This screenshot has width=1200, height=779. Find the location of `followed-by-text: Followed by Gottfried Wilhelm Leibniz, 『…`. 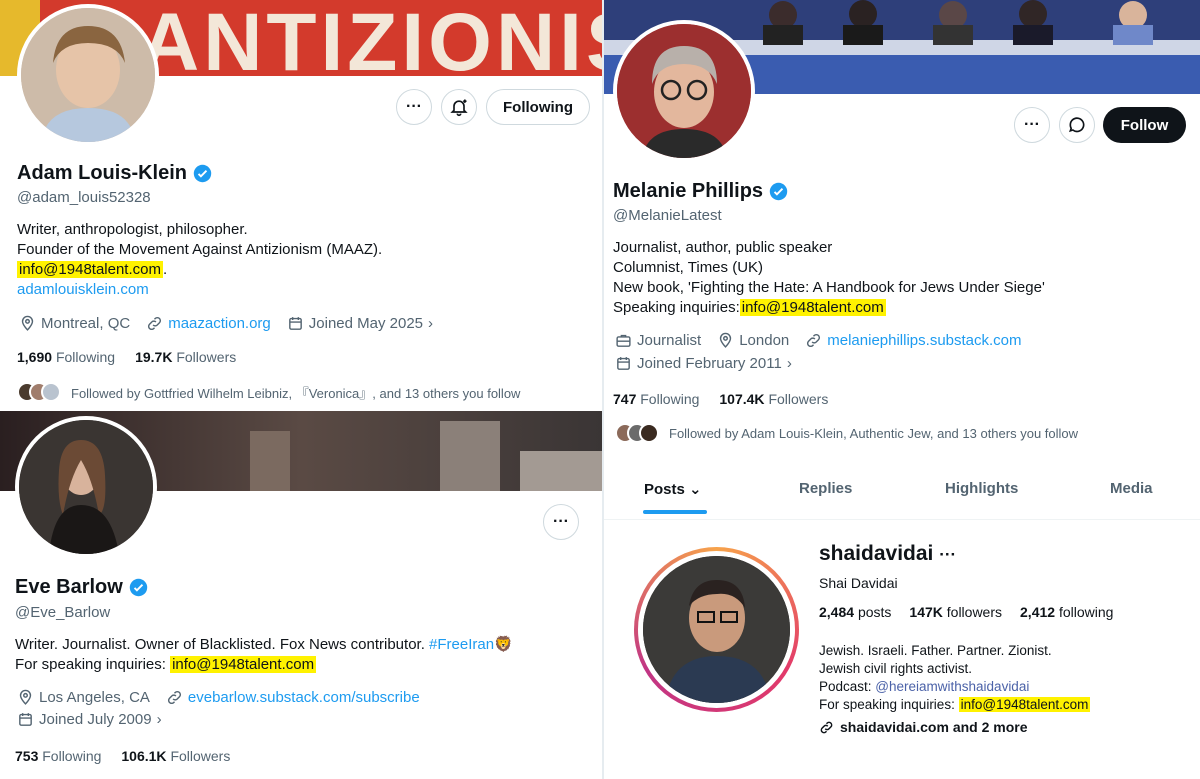

followed-by-text: Followed by Gottfried Wilhelm Leibniz, 『… is located at coordinates (296, 393).